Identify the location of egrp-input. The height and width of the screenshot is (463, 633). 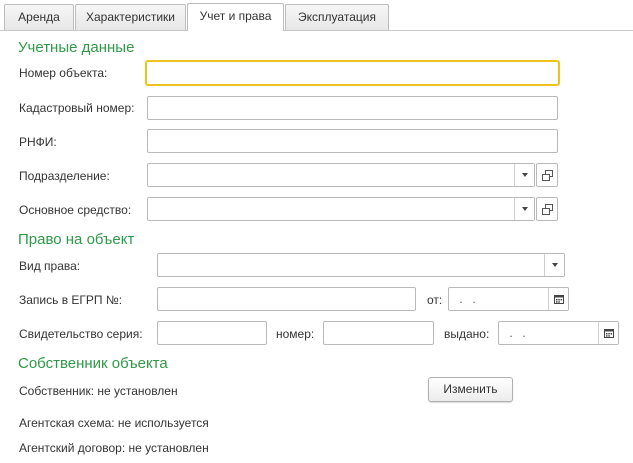
(286, 299).